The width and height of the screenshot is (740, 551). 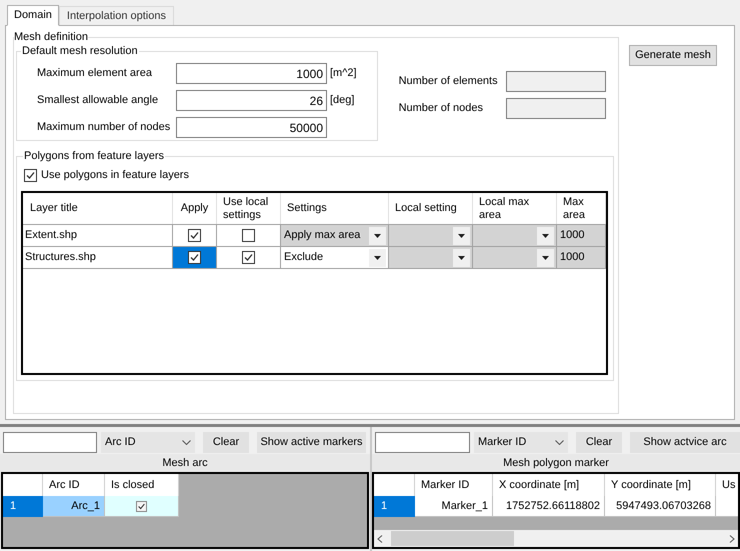 What do you see at coordinates (454, 485) in the screenshot?
I see `column-header: Marker ID` at bounding box center [454, 485].